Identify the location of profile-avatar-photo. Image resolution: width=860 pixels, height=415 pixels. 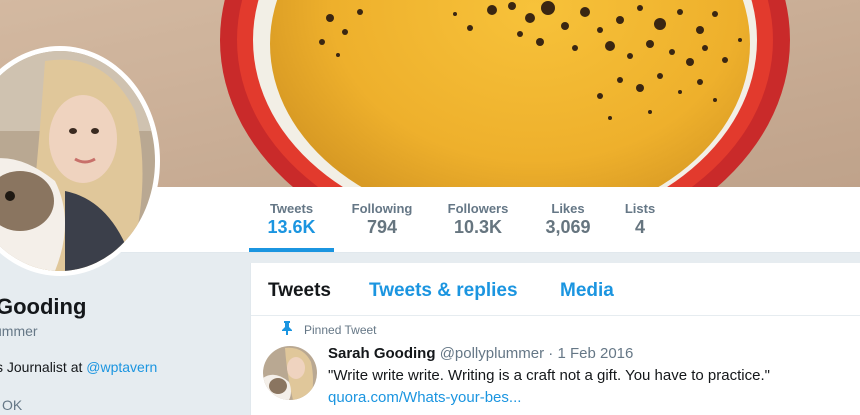
(77, 161).